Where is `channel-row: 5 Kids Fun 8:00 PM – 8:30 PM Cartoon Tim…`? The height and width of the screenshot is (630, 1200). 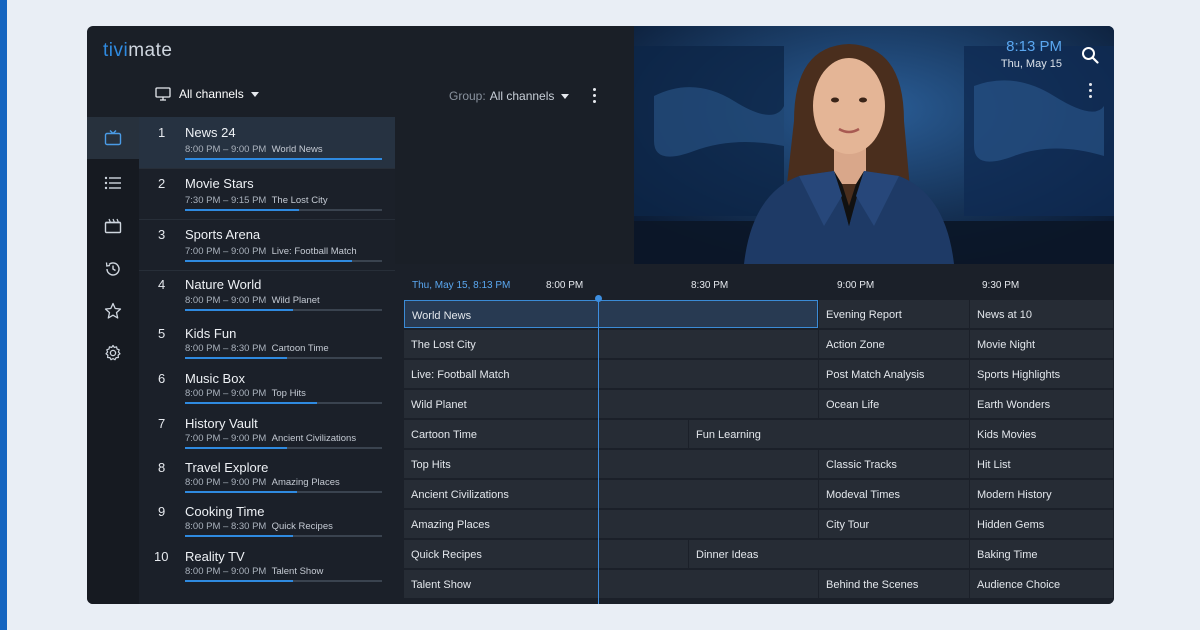 channel-row: 5 Kids Fun 8:00 PM – 8:30 PM Cartoon Tim… is located at coordinates (267, 342).